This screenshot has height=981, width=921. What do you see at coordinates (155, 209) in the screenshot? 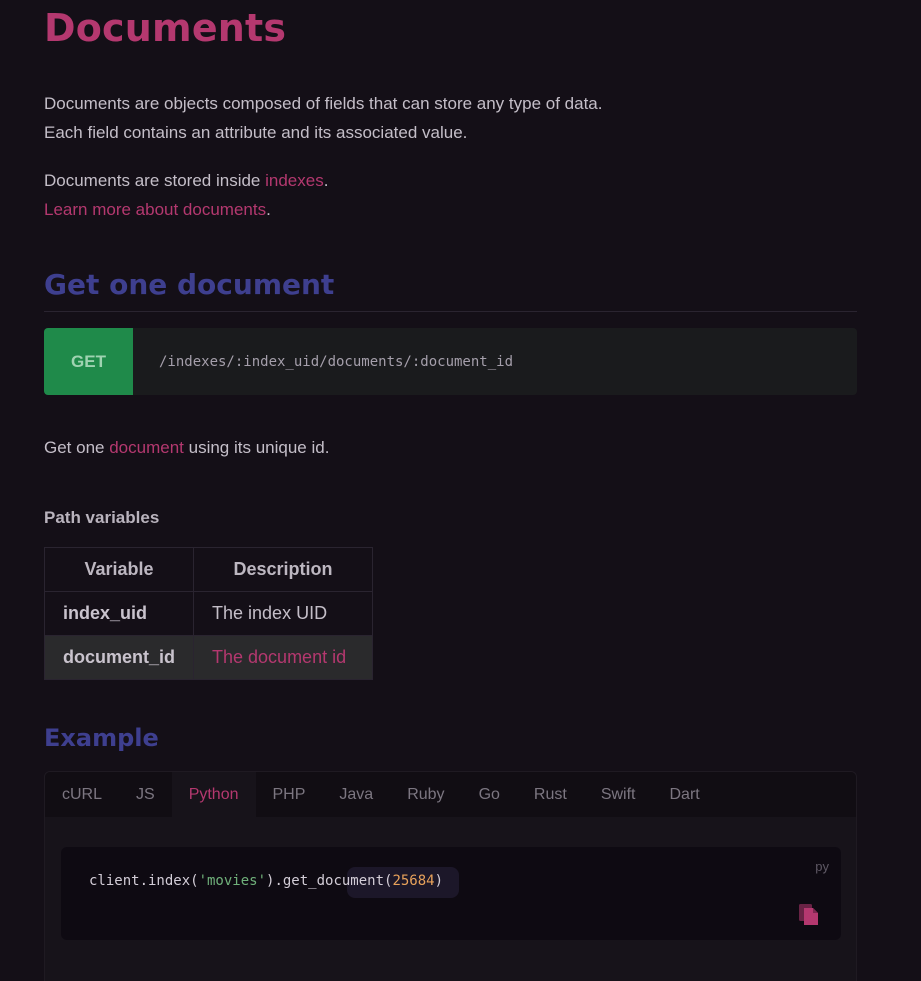
I see `learn-more-link: Learn more about documents` at bounding box center [155, 209].